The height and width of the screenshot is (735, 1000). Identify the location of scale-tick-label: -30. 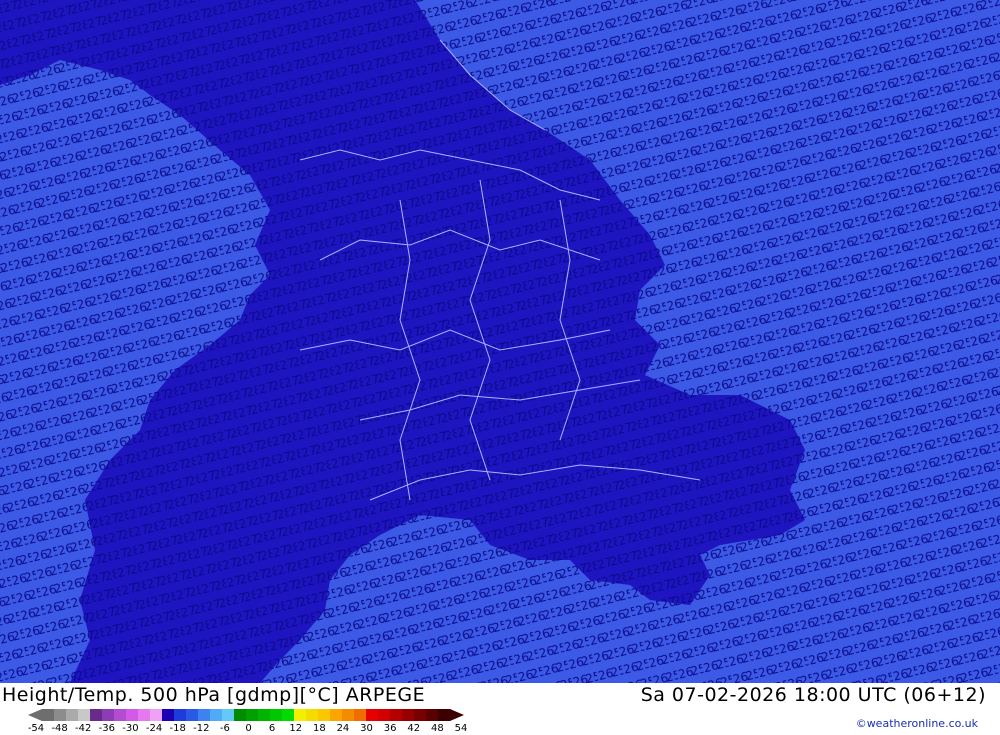
(130, 728).